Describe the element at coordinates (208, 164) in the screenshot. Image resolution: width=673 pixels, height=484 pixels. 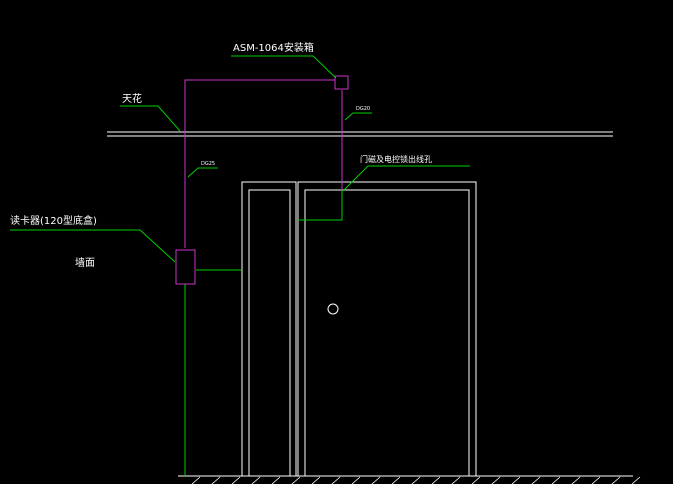
I see `label-conduit-left: DG25` at that location.